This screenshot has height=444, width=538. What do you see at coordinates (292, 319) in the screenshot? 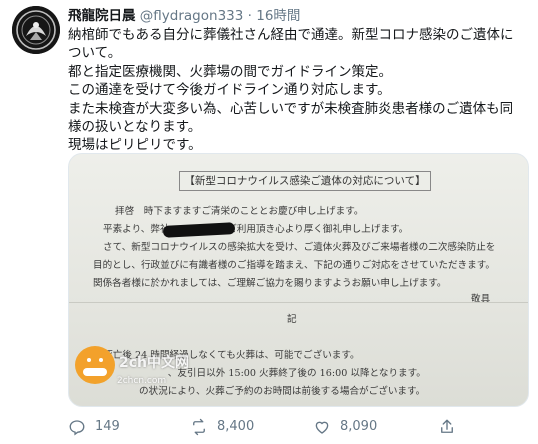
I see `document-note-heading: 記` at bounding box center [292, 319].